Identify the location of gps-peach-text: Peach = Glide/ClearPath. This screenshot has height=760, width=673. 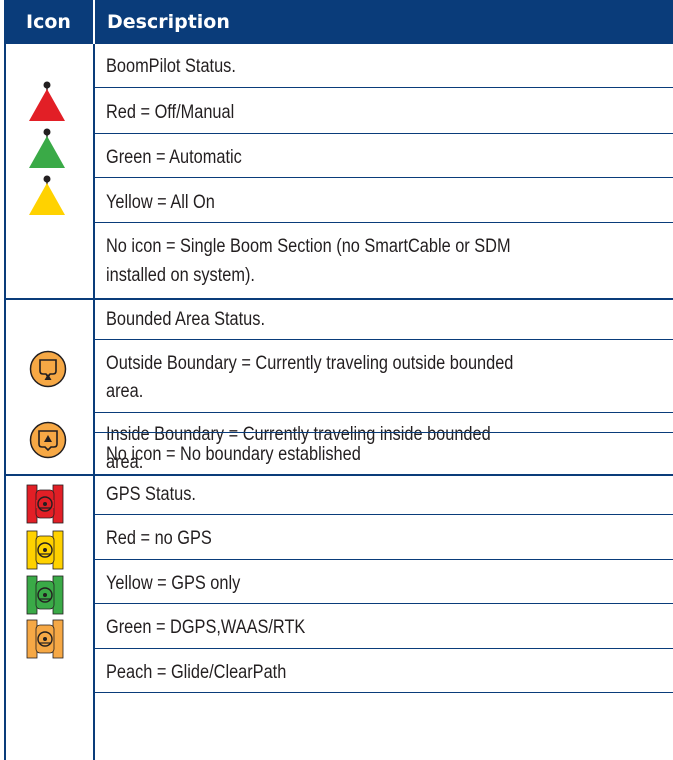
(196, 672).